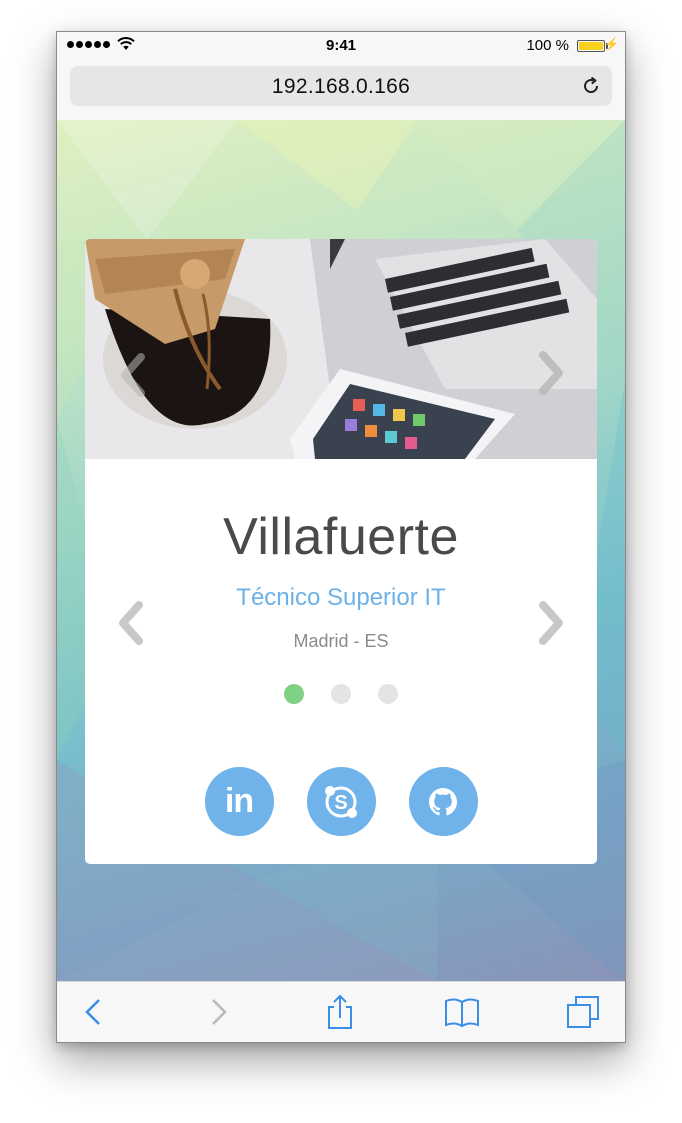  What do you see at coordinates (552, 623) in the screenshot?
I see `next-arrow-icon` at bounding box center [552, 623].